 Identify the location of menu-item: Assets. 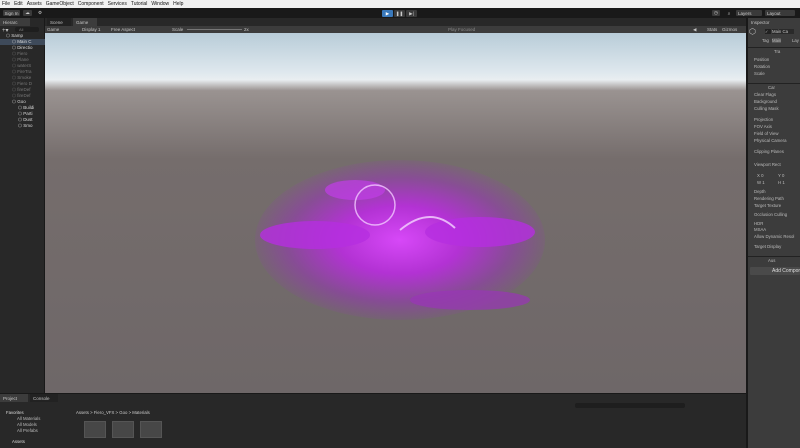
(34, 4).